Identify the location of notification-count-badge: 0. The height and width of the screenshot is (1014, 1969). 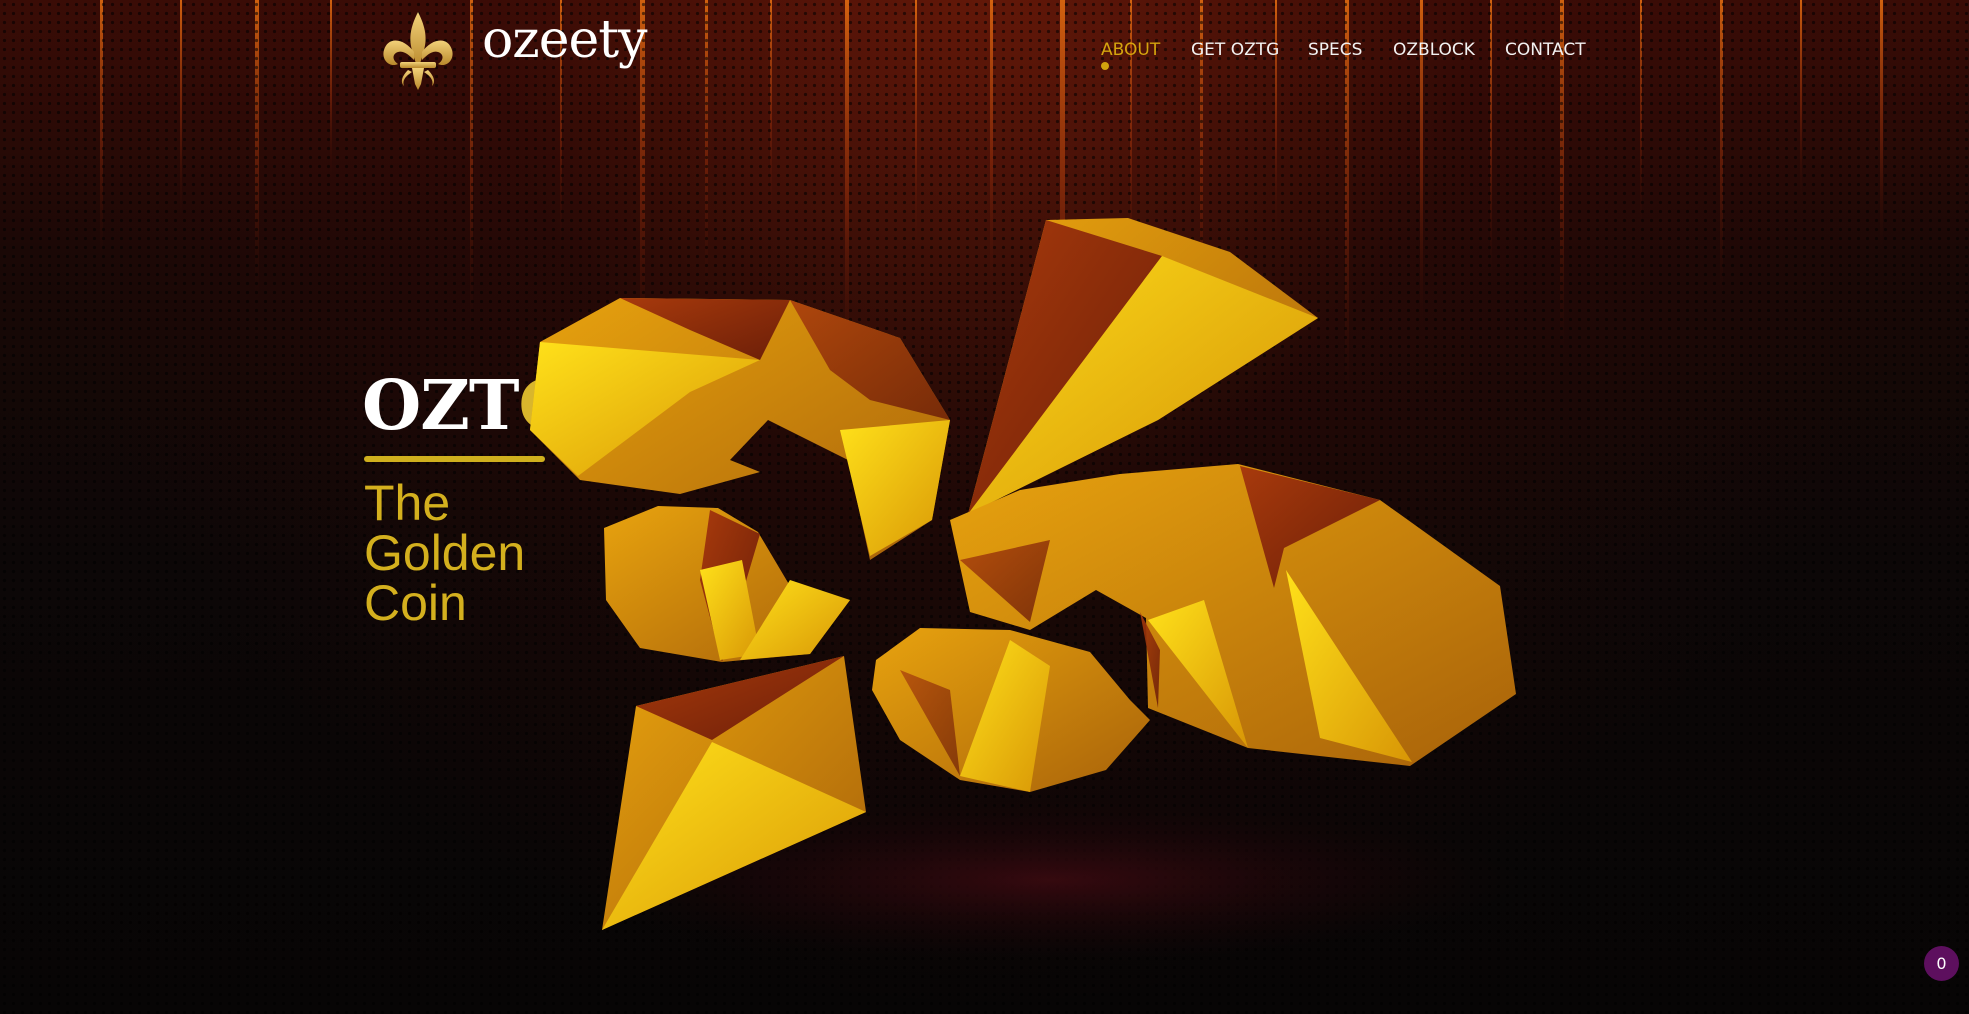
(1941, 963).